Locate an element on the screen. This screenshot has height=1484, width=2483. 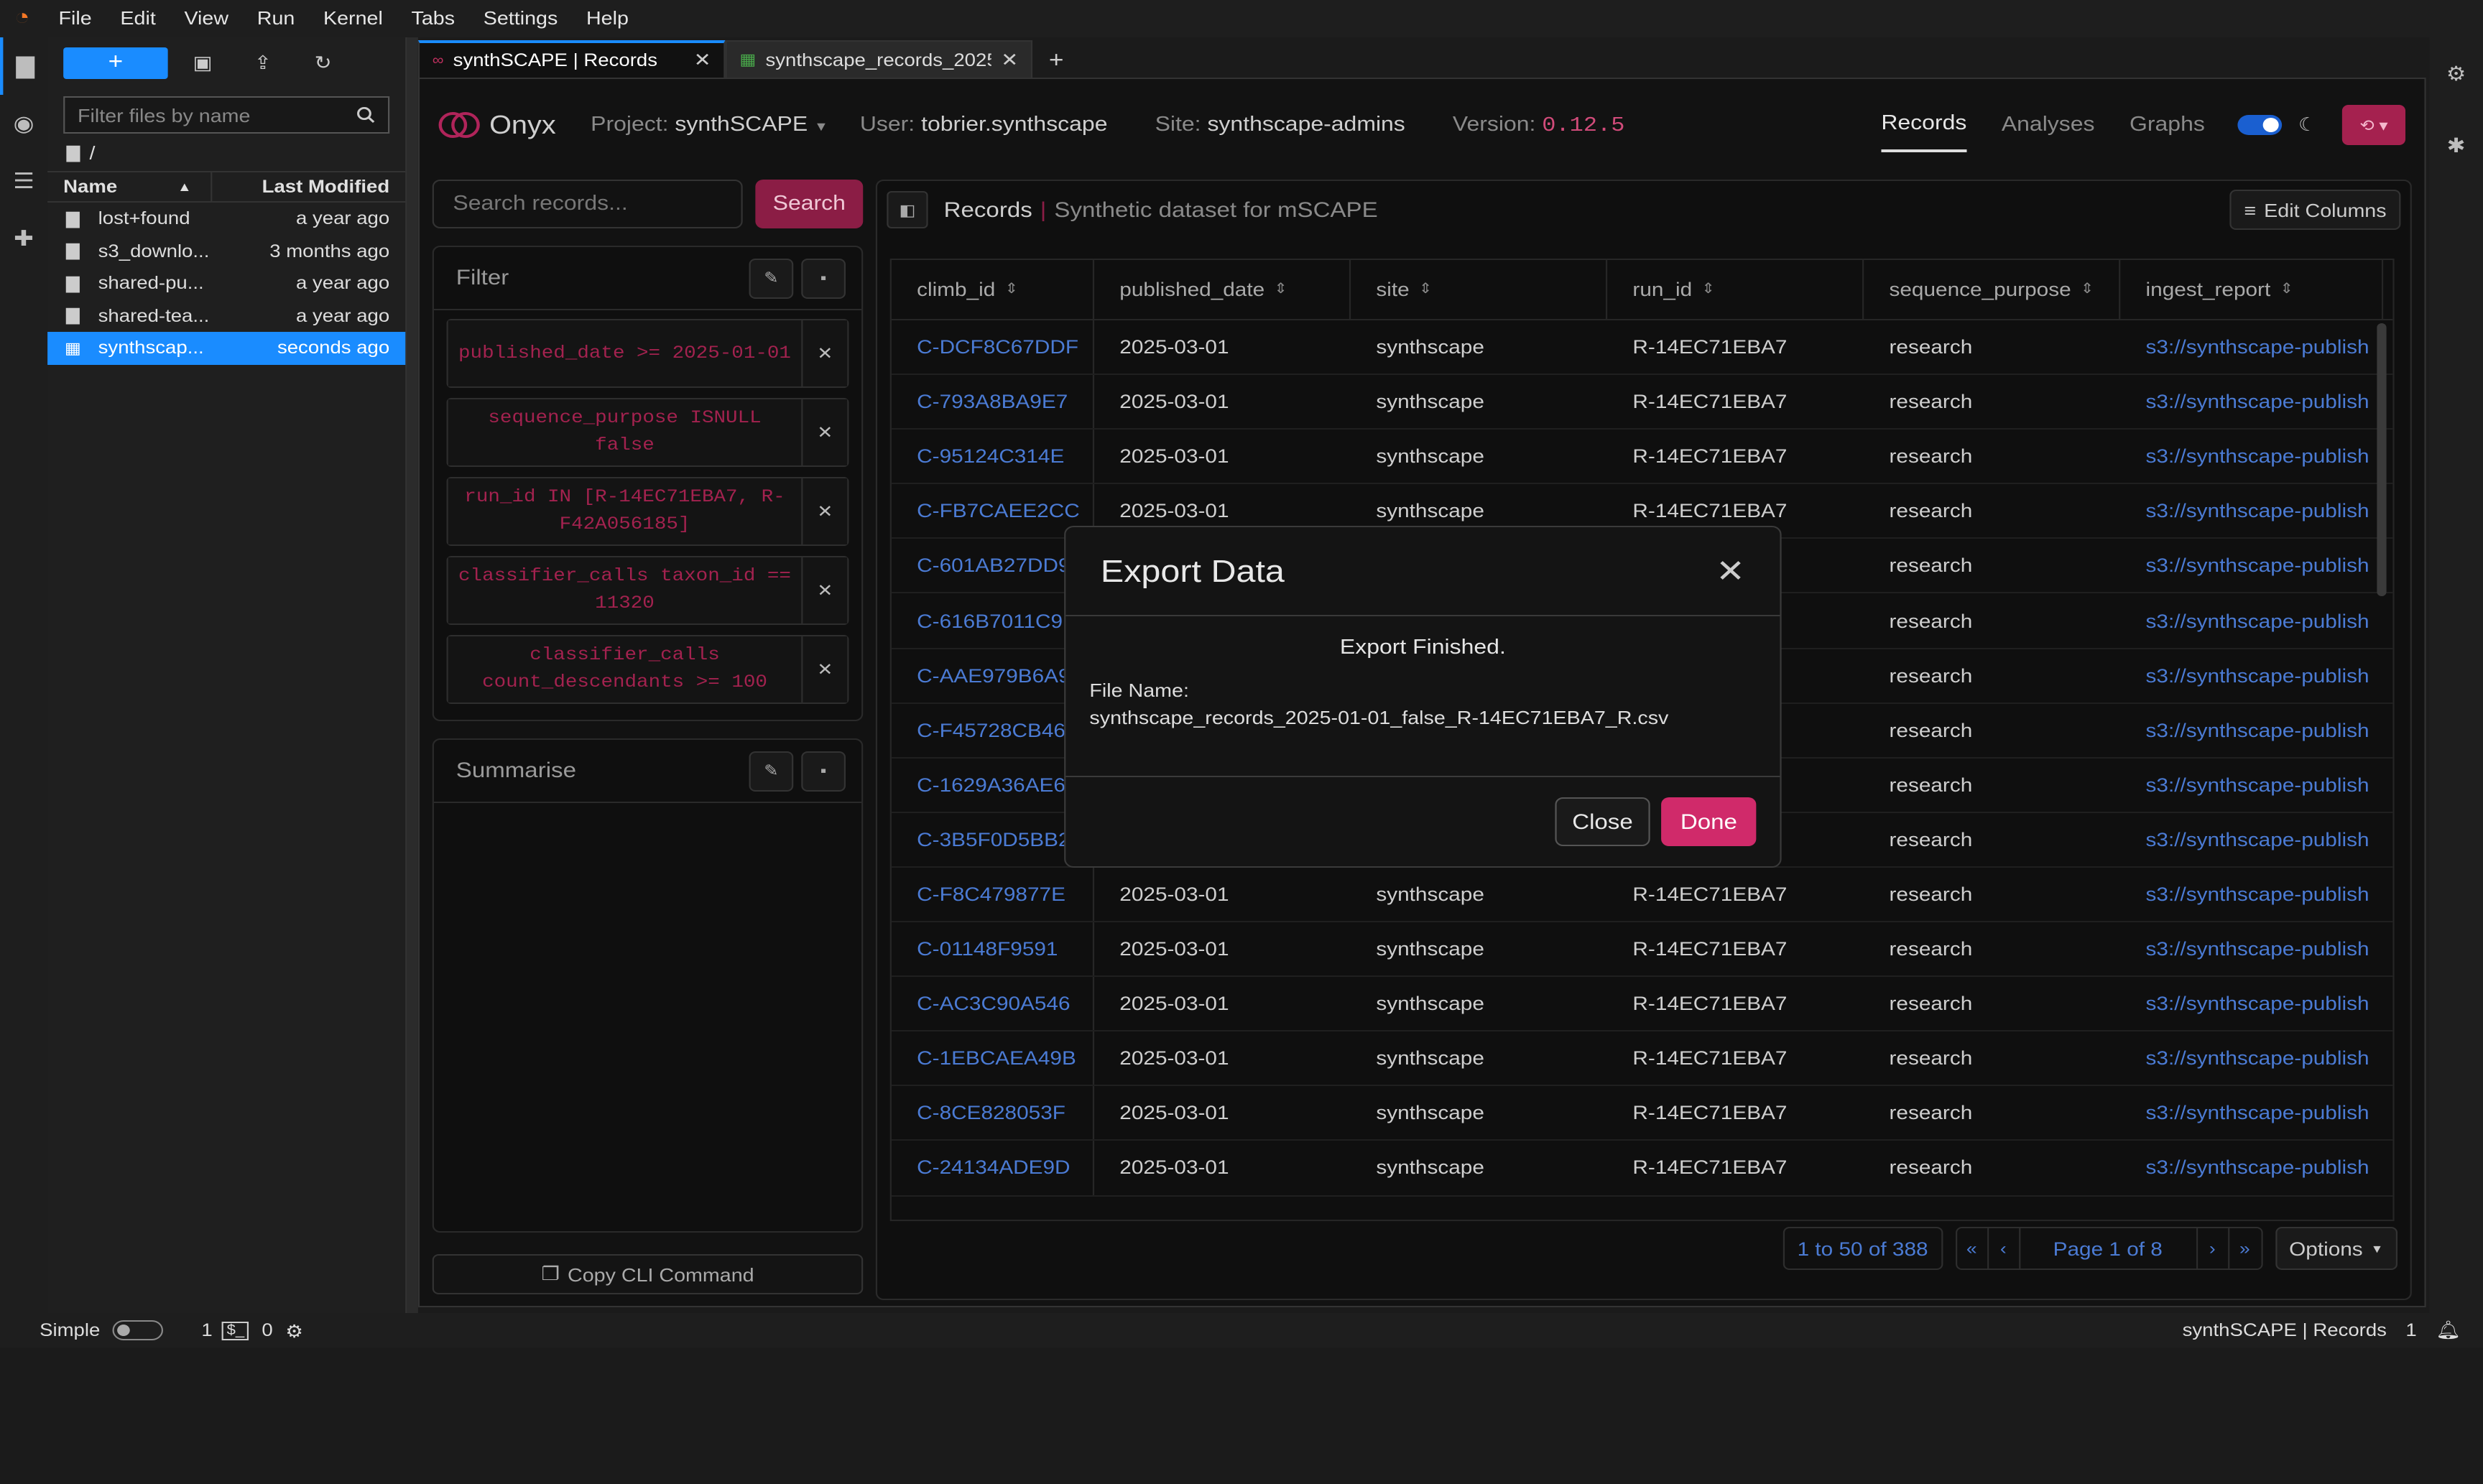
cell-climb-id: C-8CE828053F is located at coordinates (993, 1113).